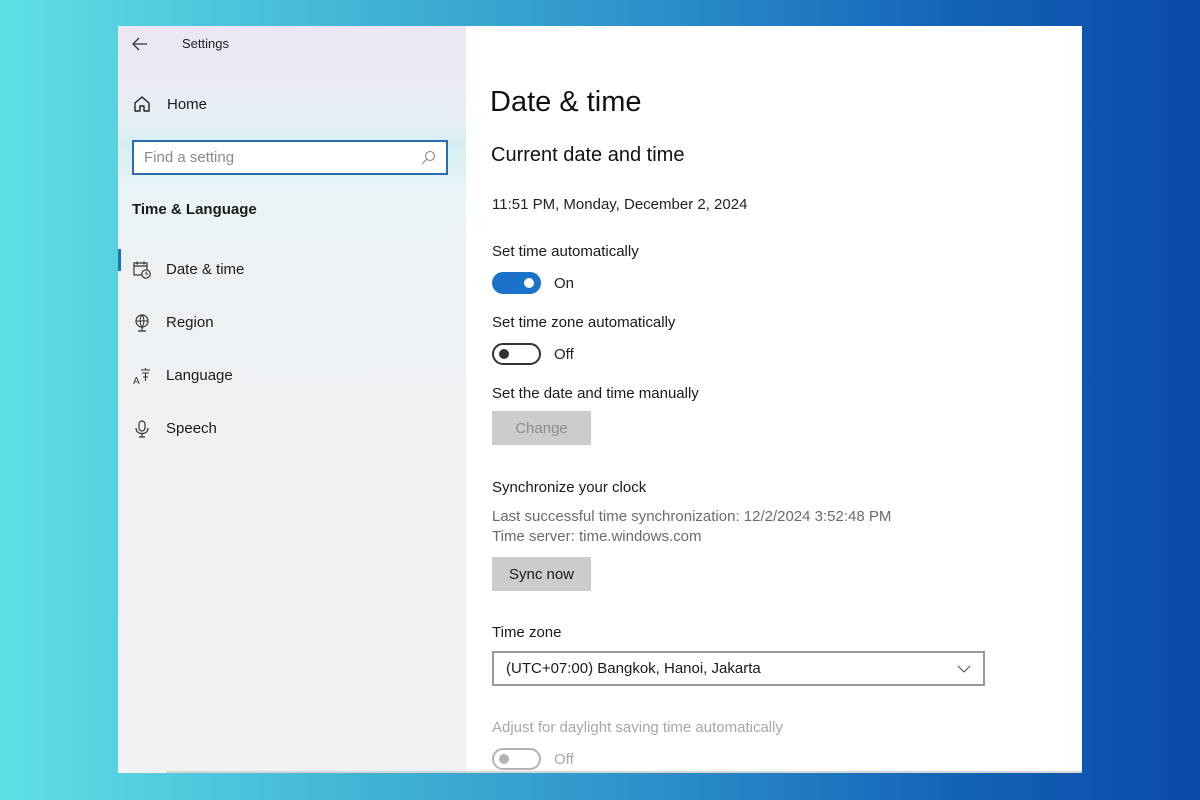  What do you see at coordinates (620, 204) in the screenshot?
I see `current-datetime: 11:51 PM, Monday, December 2, 2024` at bounding box center [620, 204].